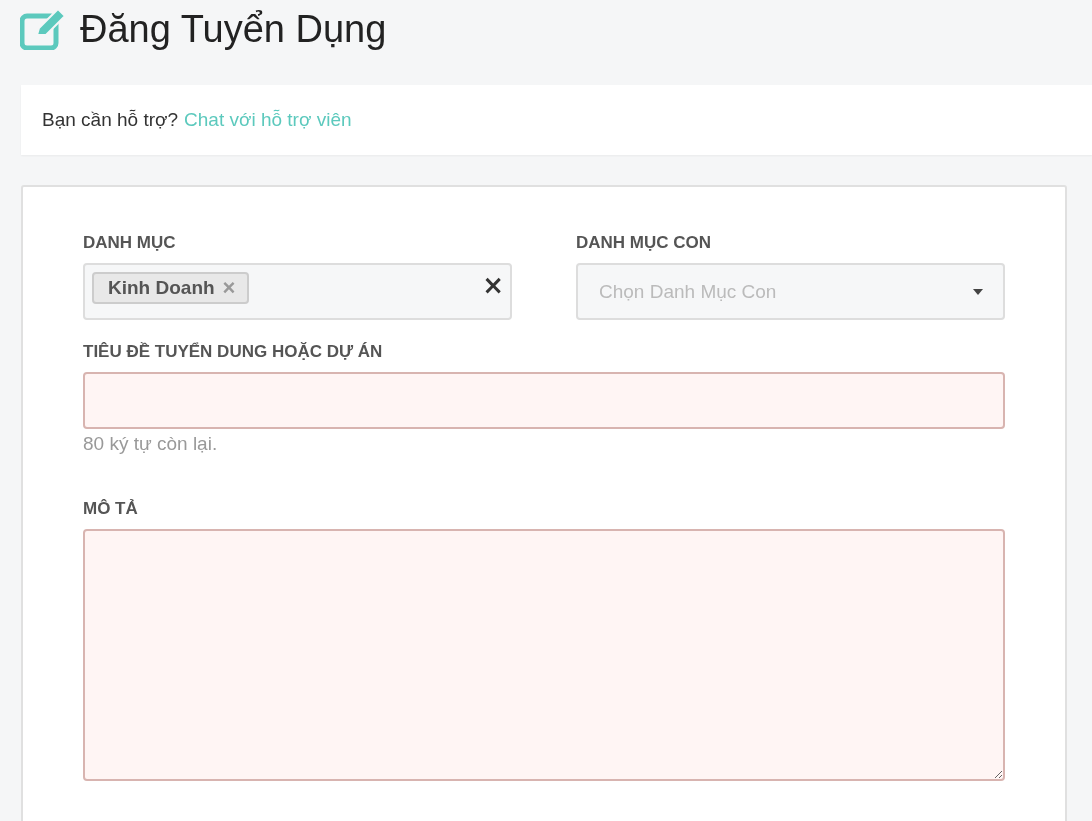 The image size is (1092, 821). I want to click on clear-button: ×, so click(493, 285).